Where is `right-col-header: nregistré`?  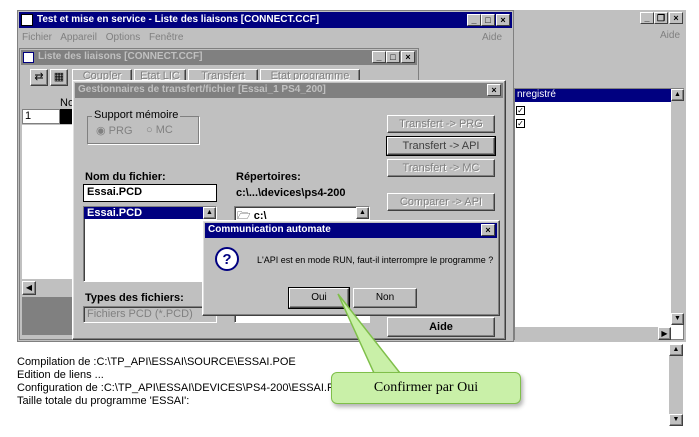
right-col-header: nregistré is located at coordinates (593, 95).